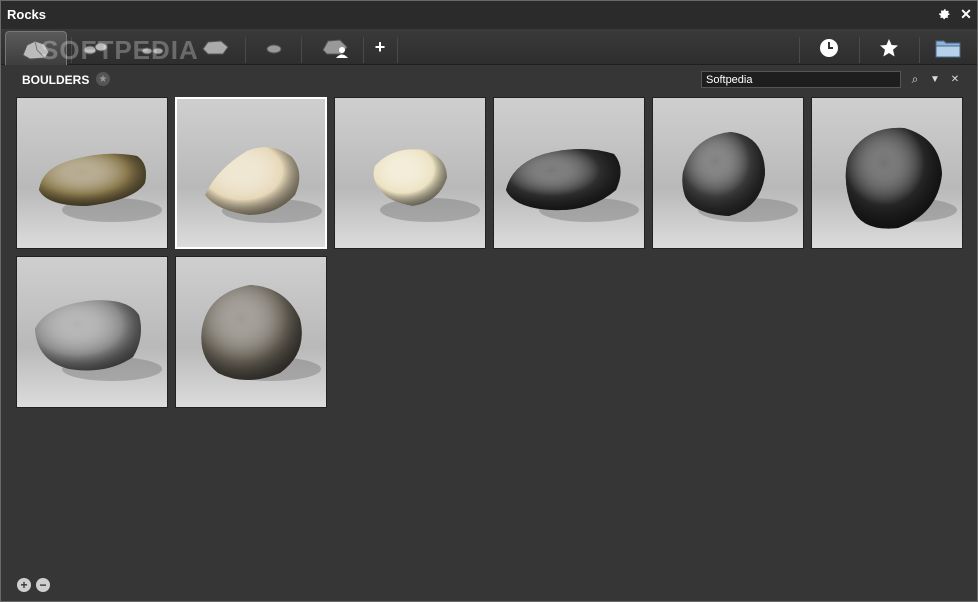 This screenshot has width=978, height=602. I want to click on tab-pebbles, so click(97, 48).